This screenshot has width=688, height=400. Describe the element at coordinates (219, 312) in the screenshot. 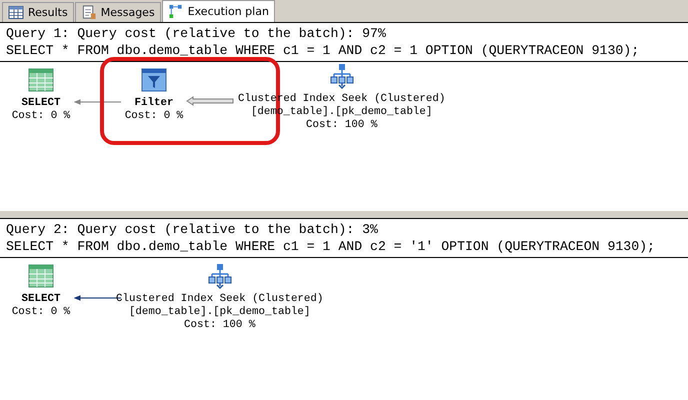

I see `node-label: [demo_table].[pk_demo_table]` at that location.